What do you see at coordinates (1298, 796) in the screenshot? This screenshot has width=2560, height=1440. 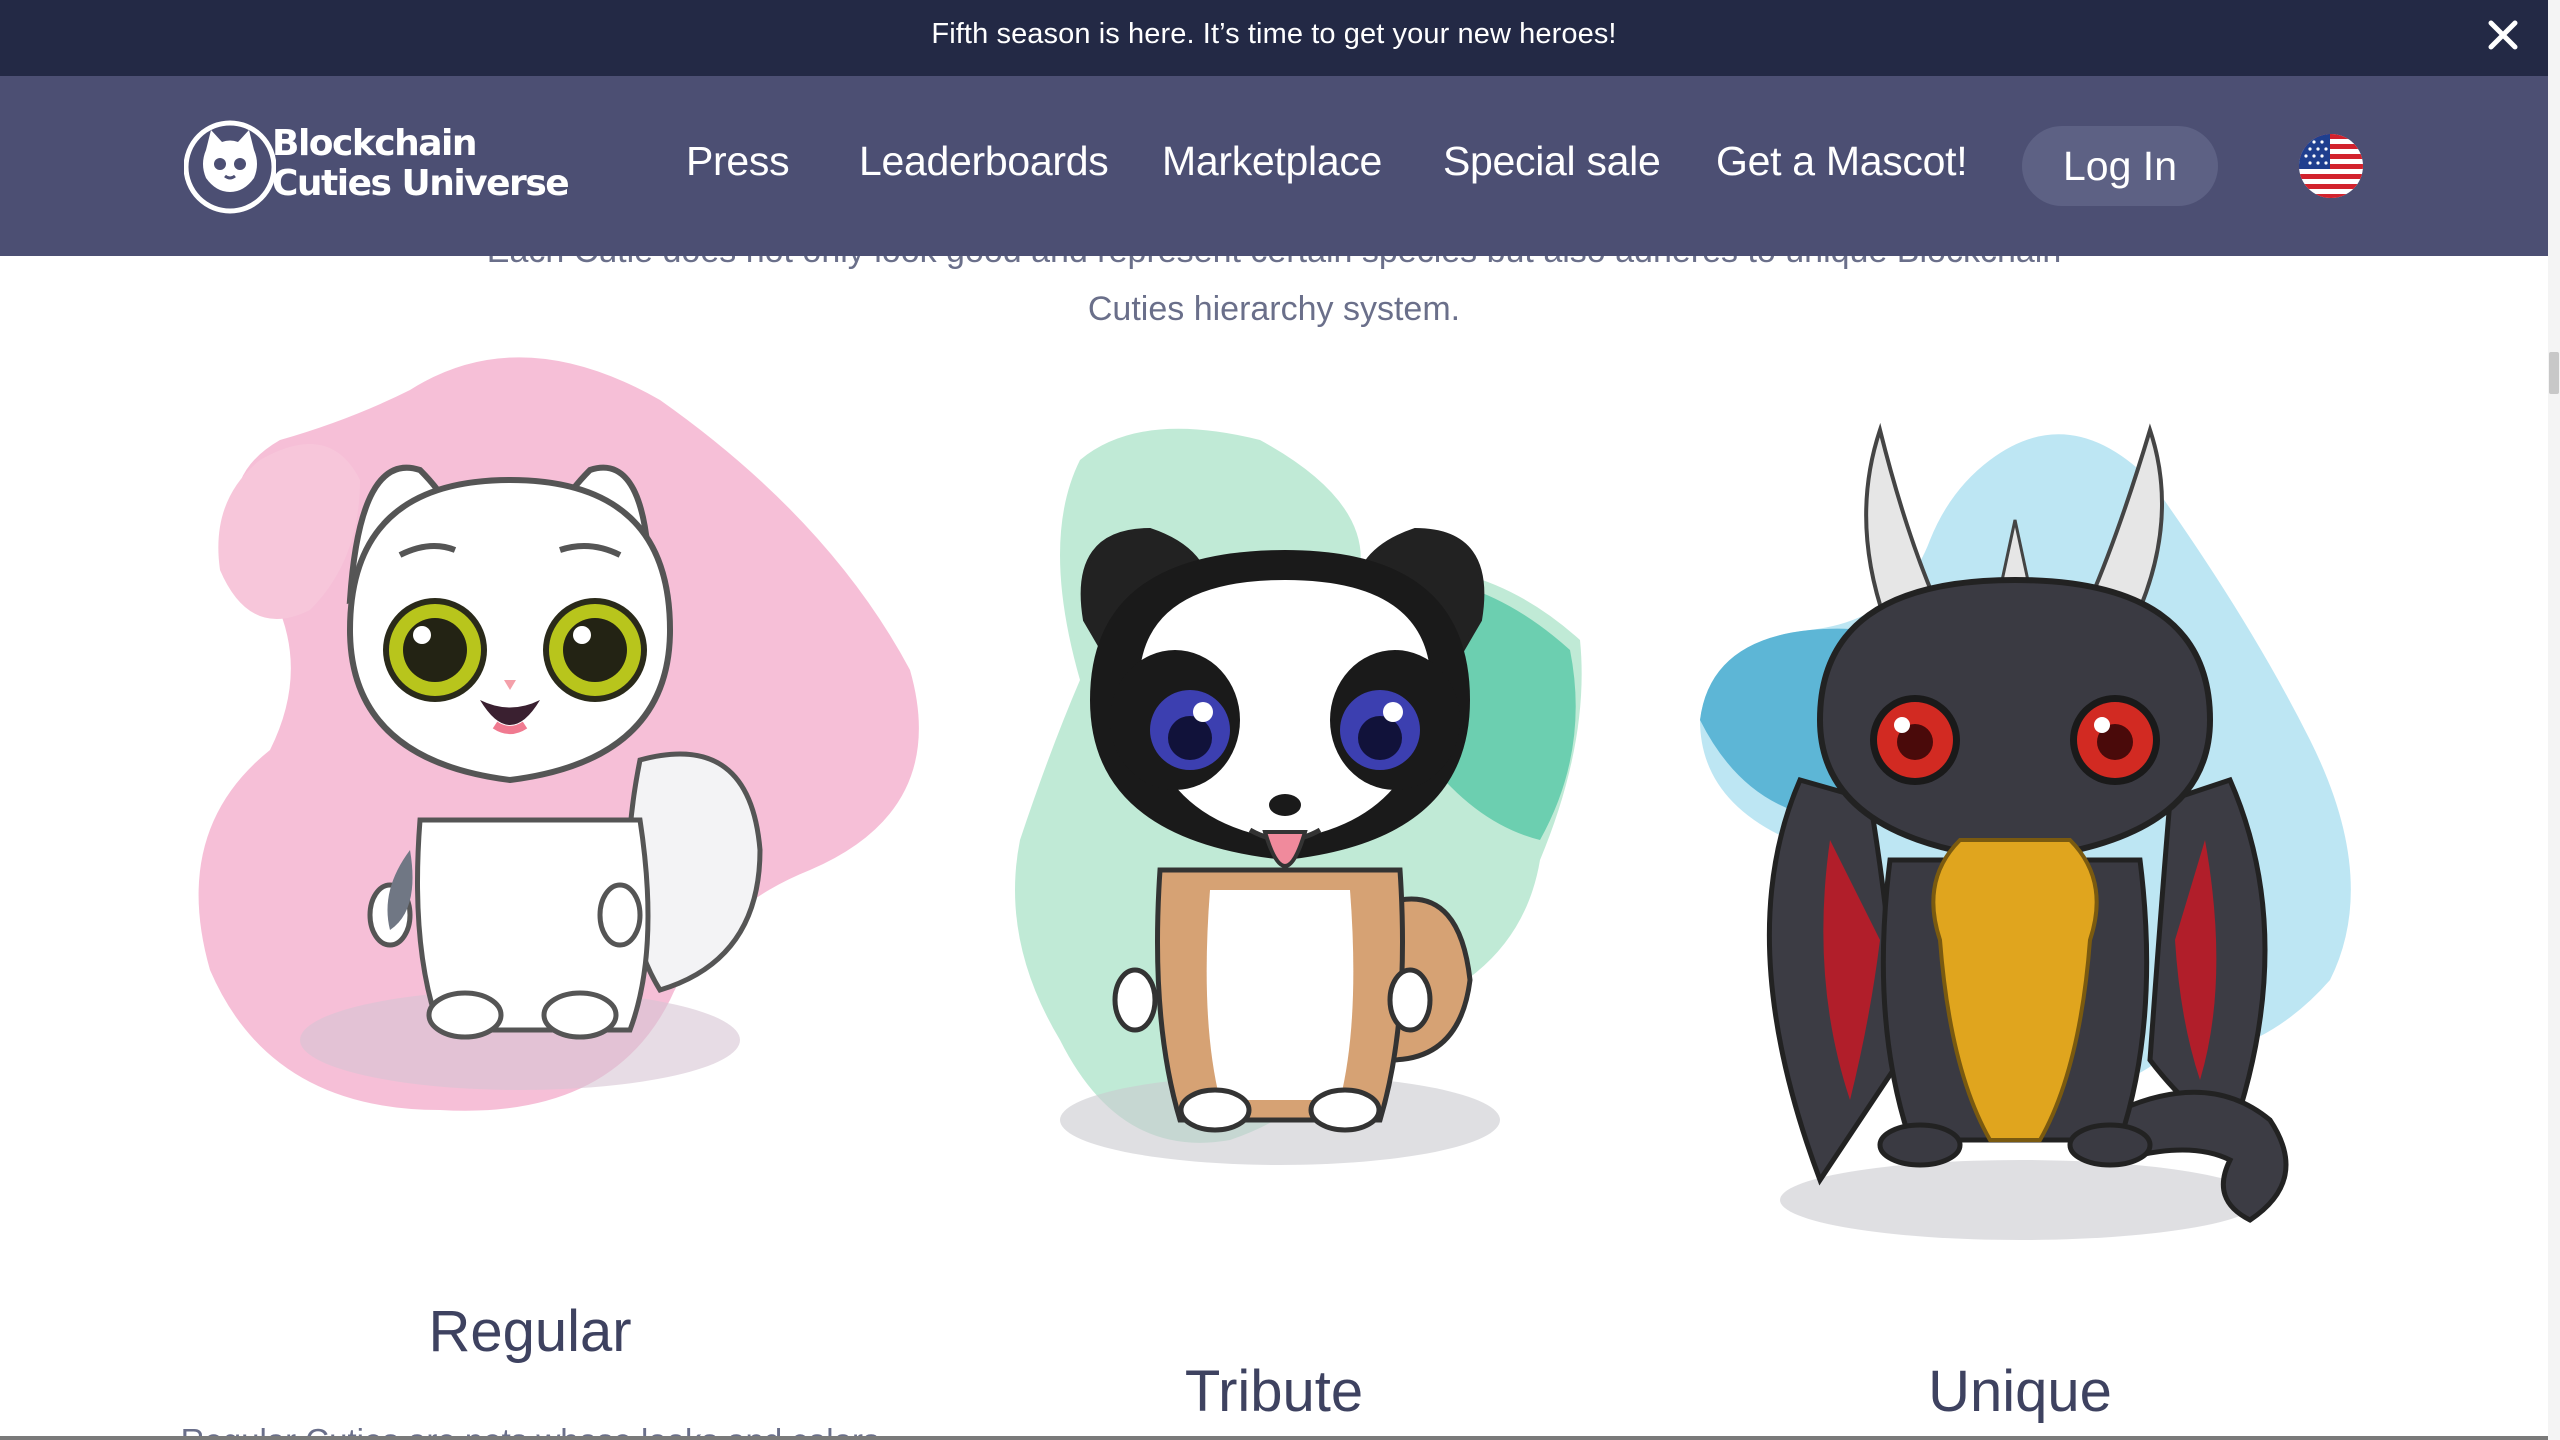 I see `tribute-cutie-image` at bounding box center [1298, 796].